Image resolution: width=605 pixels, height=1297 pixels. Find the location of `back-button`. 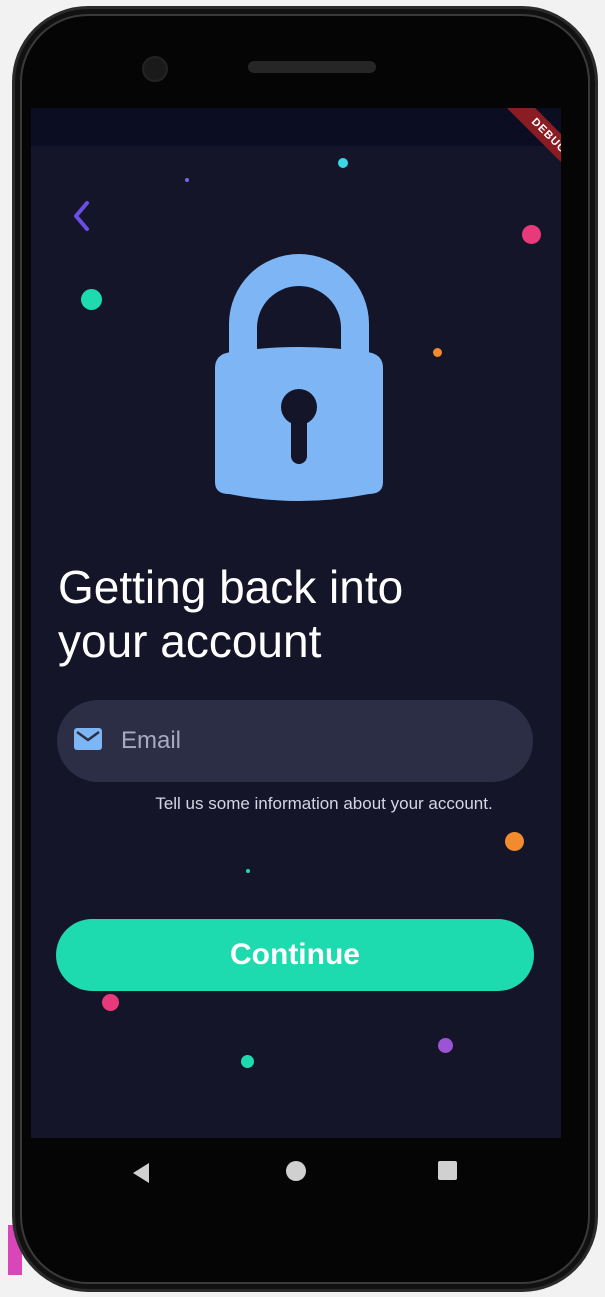

back-button is located at coordinates (83, 216).